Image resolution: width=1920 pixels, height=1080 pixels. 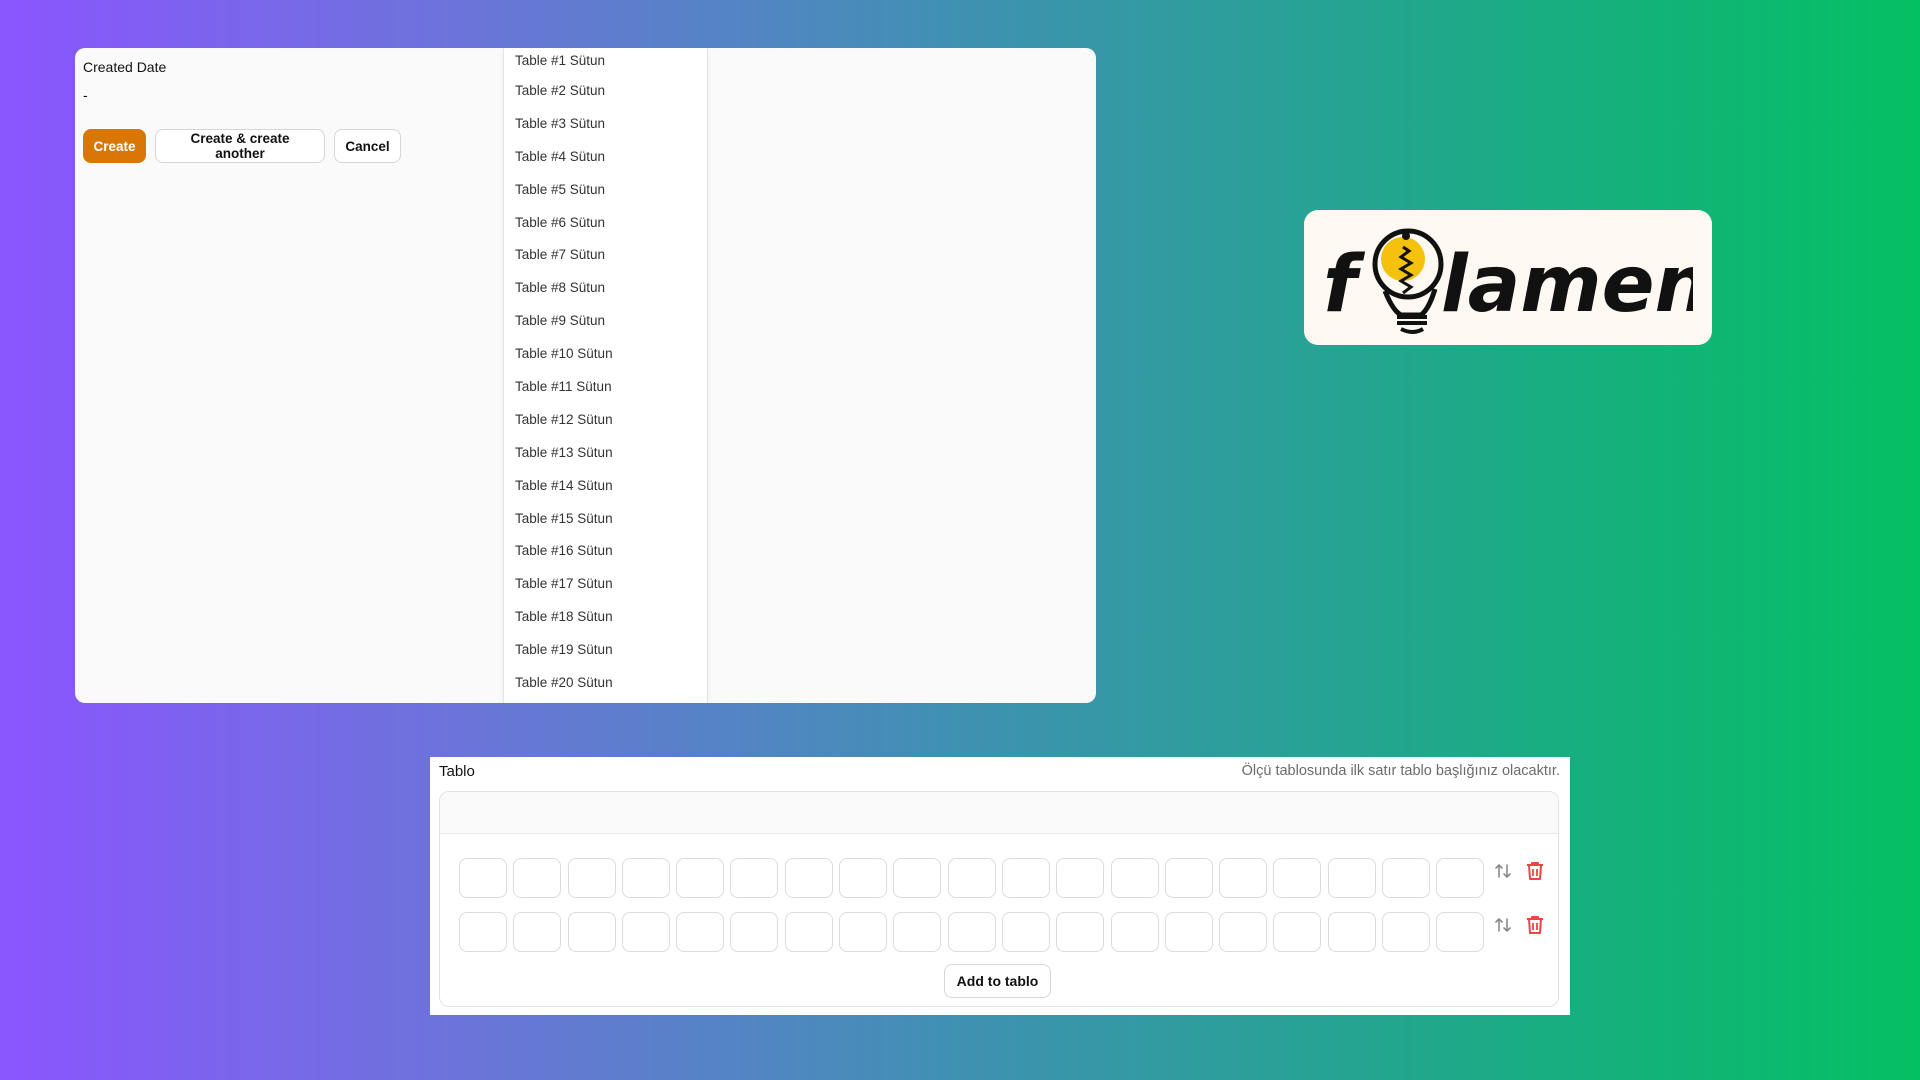 What do you see at coordinates (605, 353) in the screenshot?
I see `dropdown-item: Table #10 Sütun` at bounding box center [605, 353].